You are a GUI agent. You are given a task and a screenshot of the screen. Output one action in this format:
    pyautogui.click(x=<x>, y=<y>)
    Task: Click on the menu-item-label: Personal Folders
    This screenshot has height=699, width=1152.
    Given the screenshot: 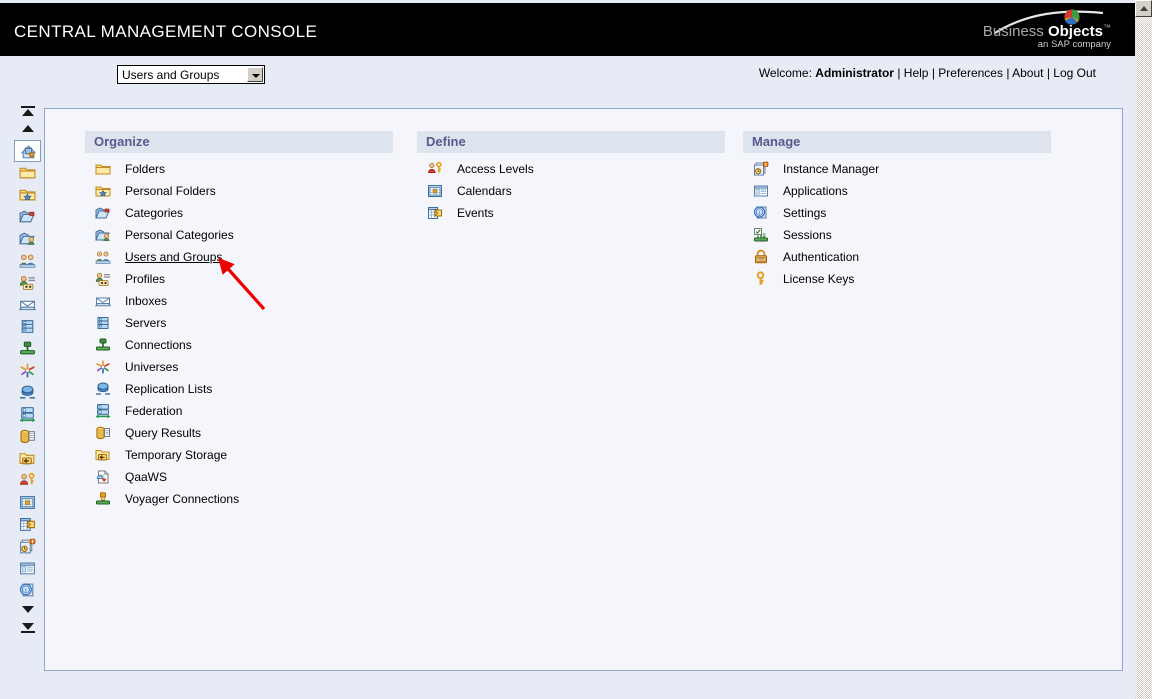 What is the action you would take?
    pyautogui.click(x=170, y=191)
    